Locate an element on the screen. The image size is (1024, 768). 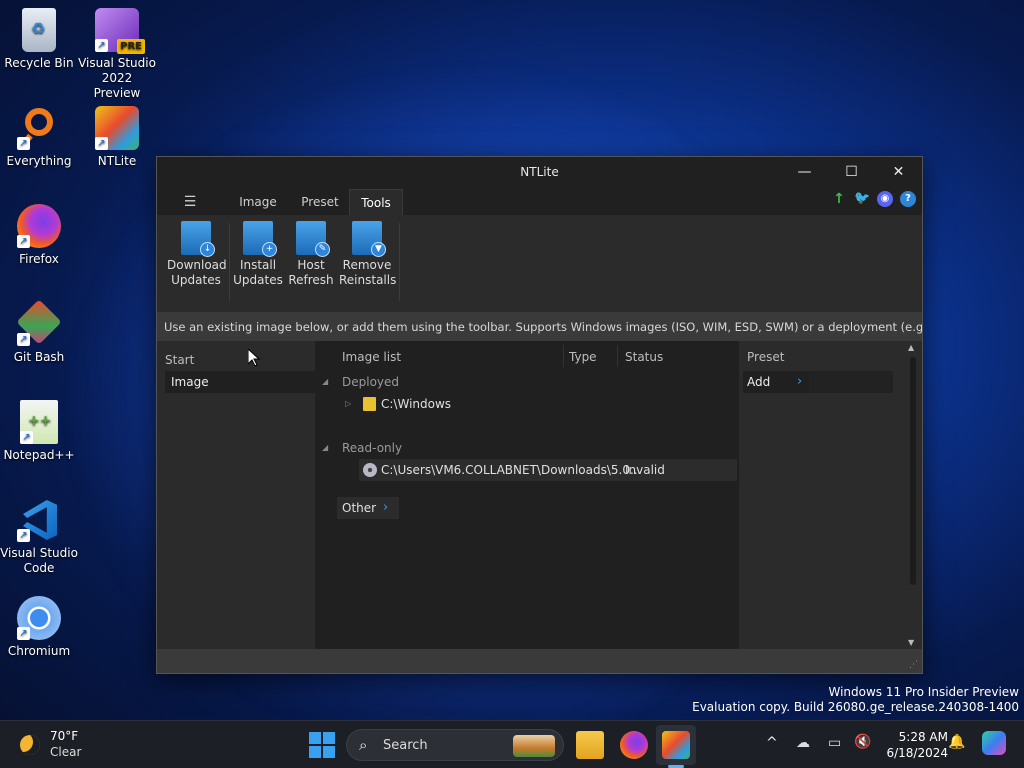
desktop-icon-label: Visual Studio 2022 Preview is located at coordinates (117, 78).